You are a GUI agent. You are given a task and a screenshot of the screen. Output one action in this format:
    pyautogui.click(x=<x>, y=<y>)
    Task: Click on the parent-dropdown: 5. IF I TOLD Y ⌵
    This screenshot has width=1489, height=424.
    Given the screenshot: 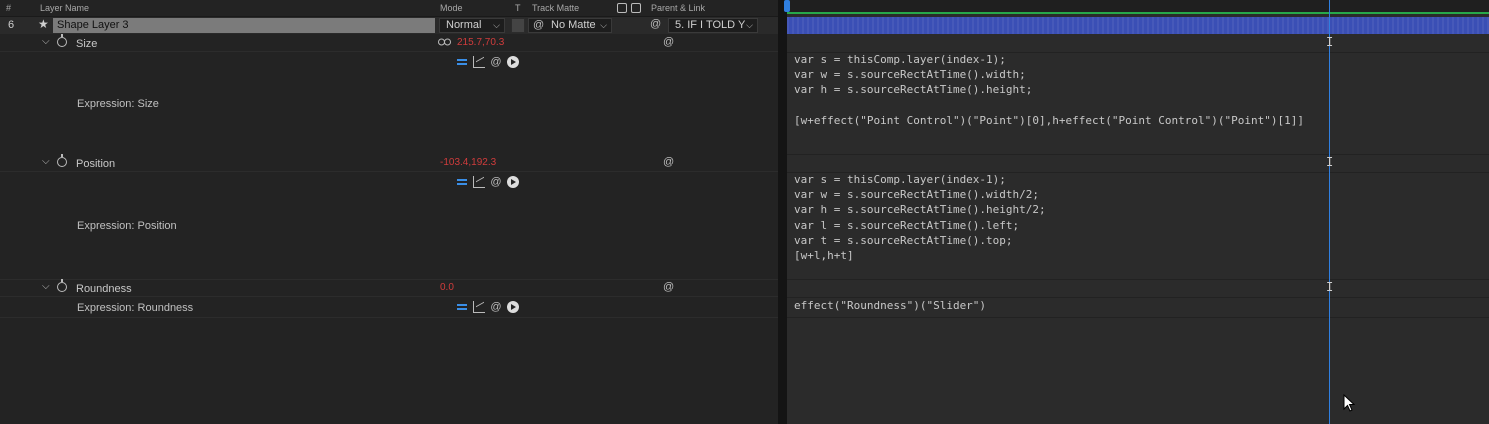 What is the action you would take?
    pyautogui.click(x=713, y=25)
    